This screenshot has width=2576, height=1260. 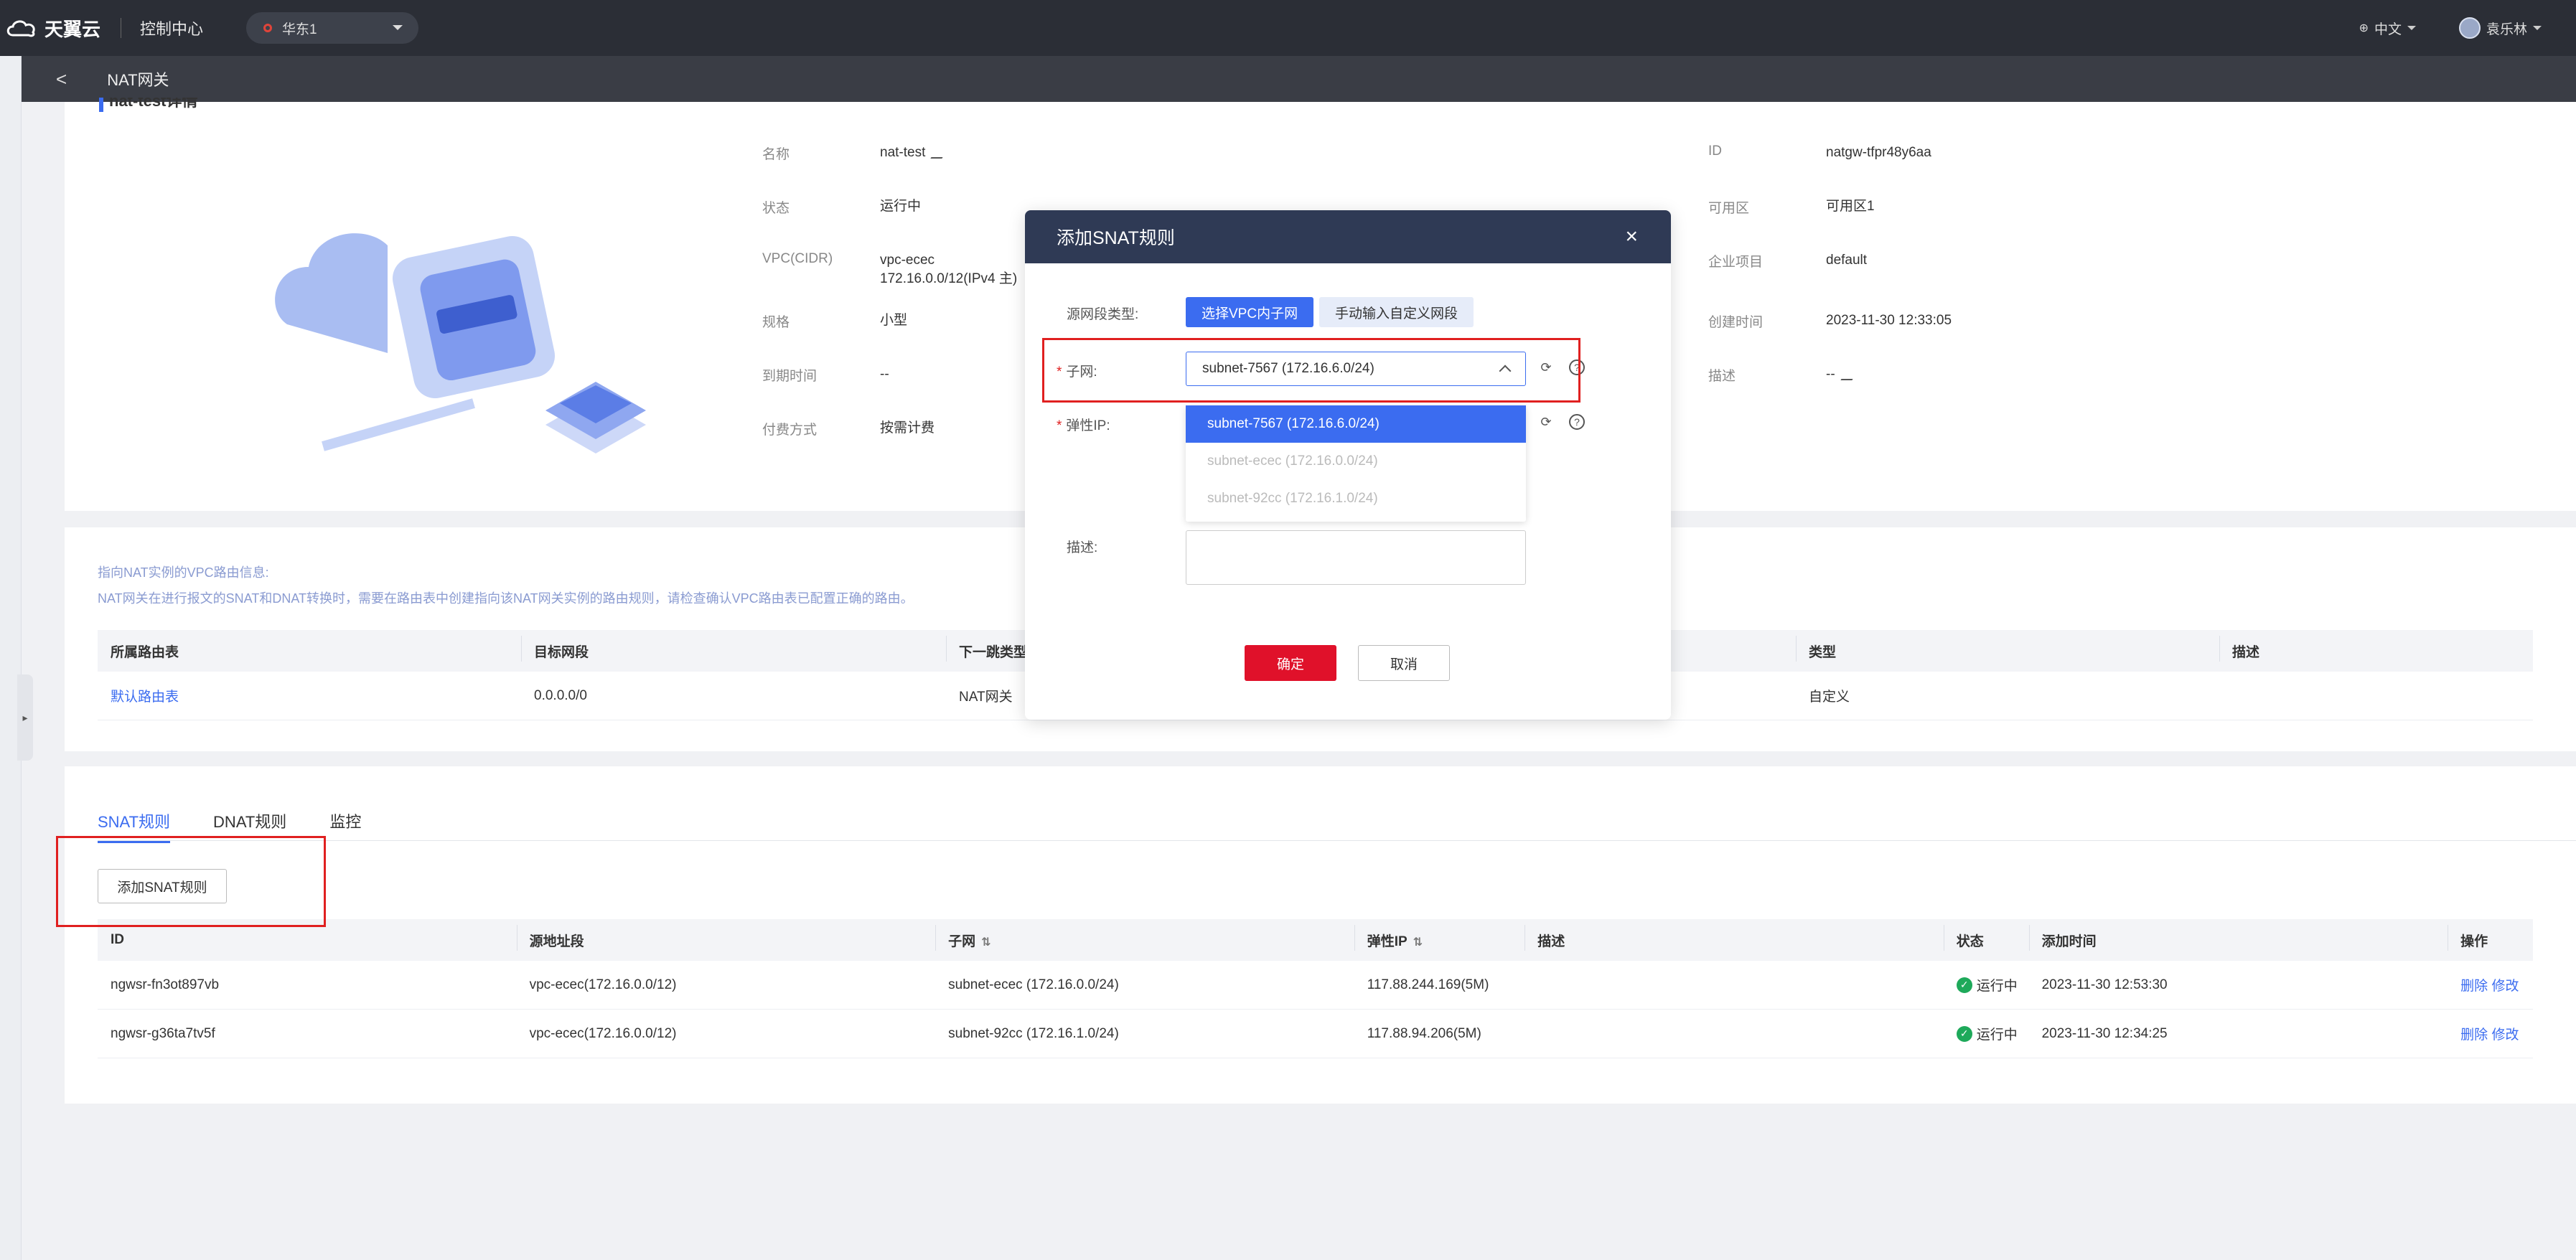 I want to click on route-table-link: 默认路由表, so click(x=309, y=695).